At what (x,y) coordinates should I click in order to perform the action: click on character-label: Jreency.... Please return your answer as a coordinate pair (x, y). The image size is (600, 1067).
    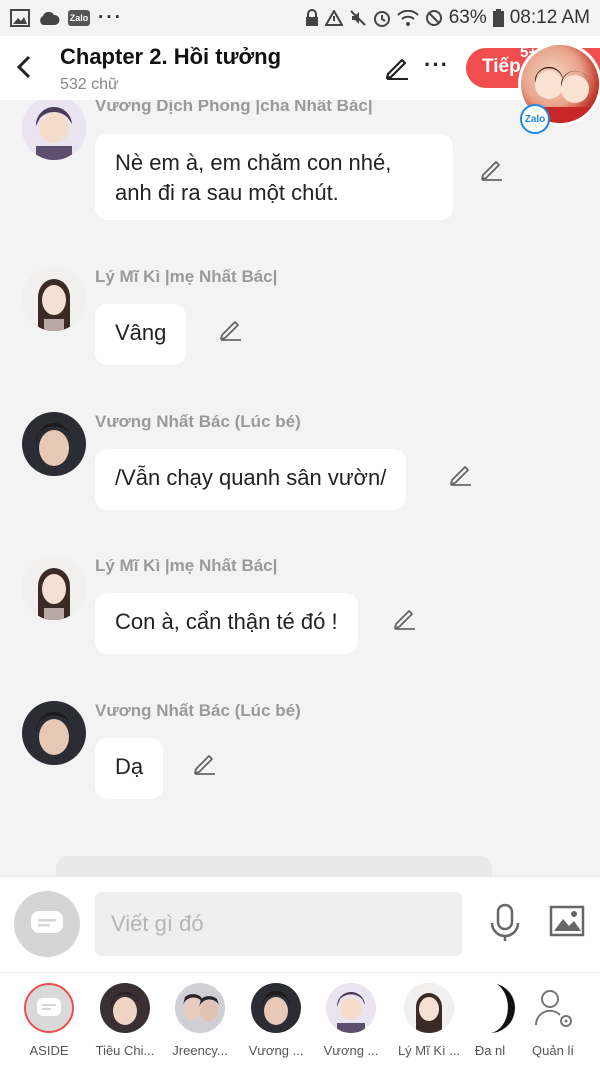
    Looking at the image, I should click on (200, 1050).